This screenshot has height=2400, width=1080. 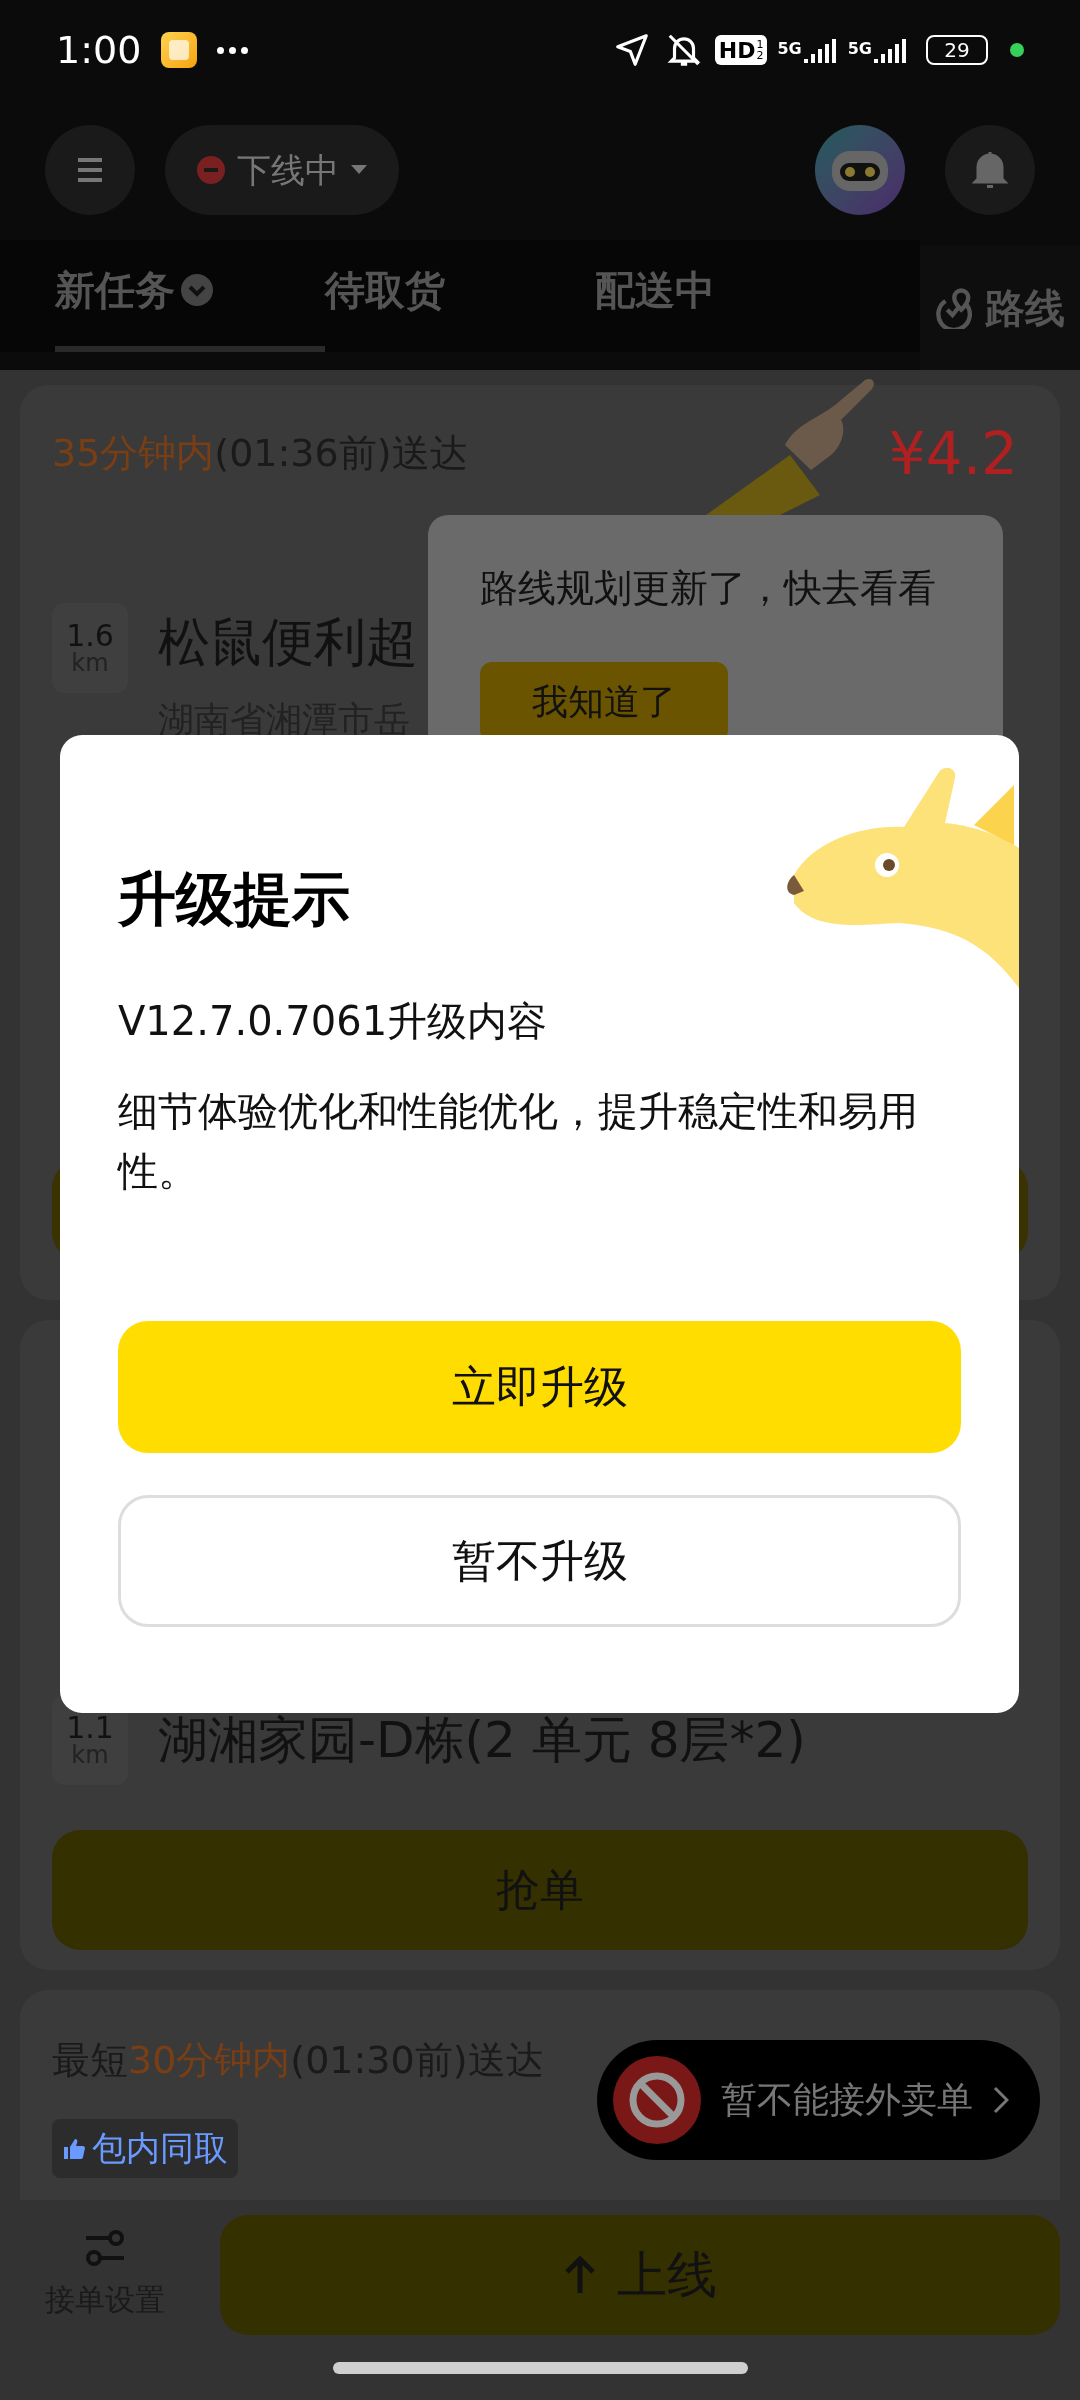 What do you see at coordinates (359, 170) in the screenshot?
I see `caret-icon` at bounding box center [359, 170].